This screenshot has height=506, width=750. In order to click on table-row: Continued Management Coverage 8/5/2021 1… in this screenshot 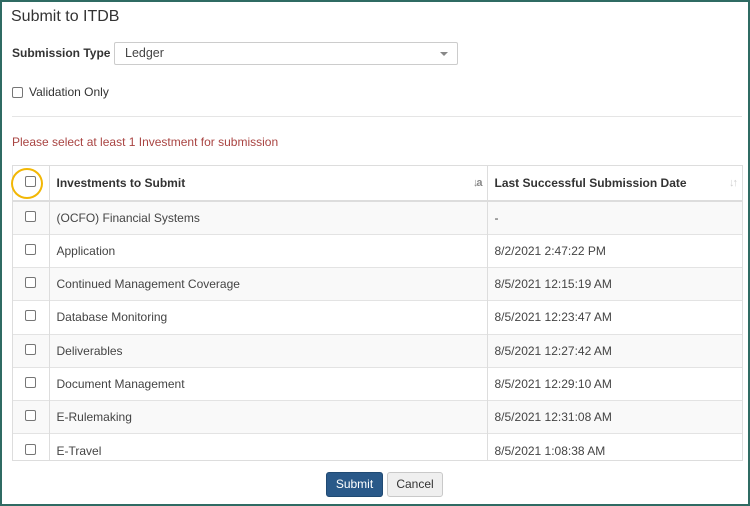, I will do `click(377, 283)`.